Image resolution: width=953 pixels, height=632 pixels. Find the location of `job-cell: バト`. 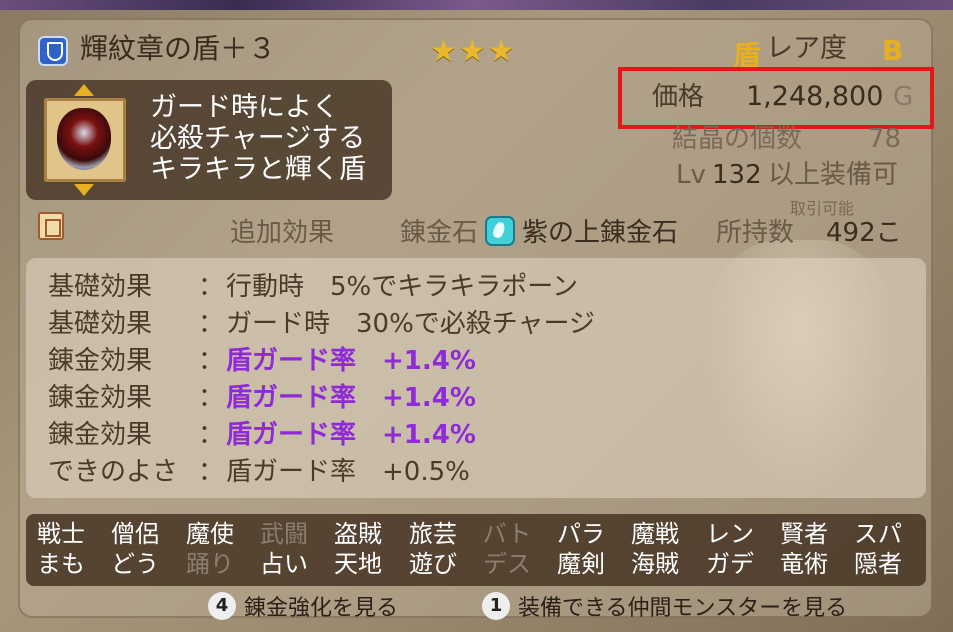

job-cell: バト is located at coordinates (507, 534).